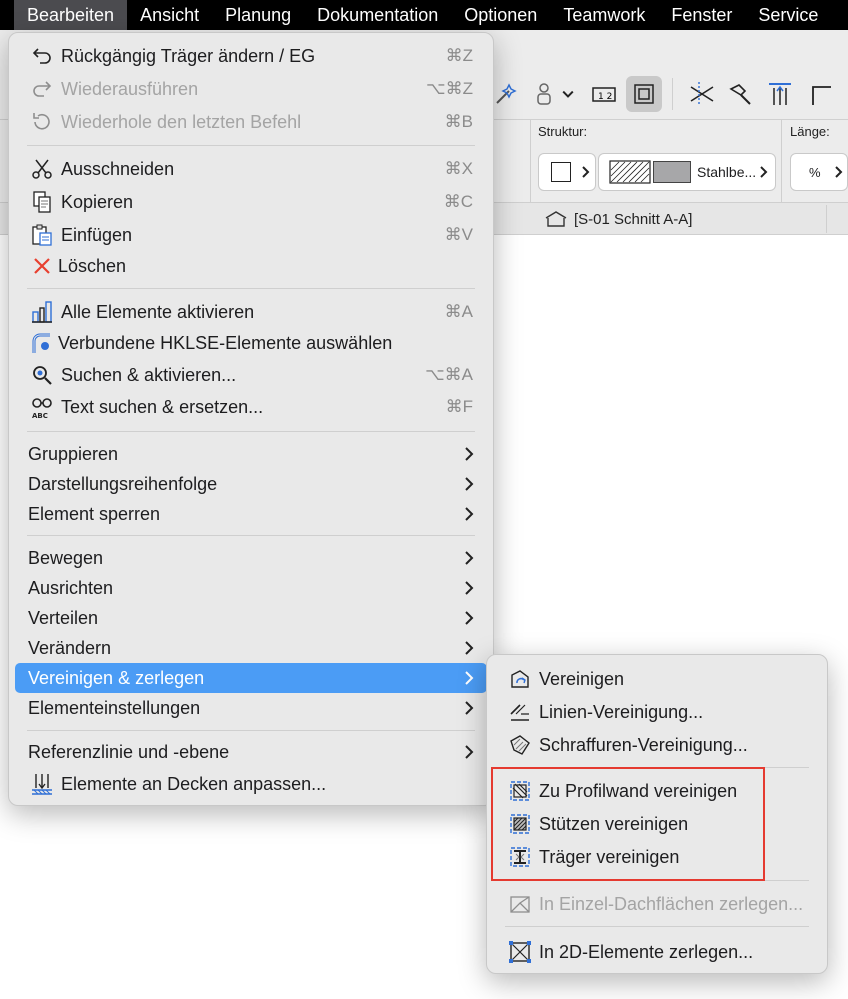 This screenshot has height=999, width=848. I want to click on structure-type-selector, so click(567, 172).